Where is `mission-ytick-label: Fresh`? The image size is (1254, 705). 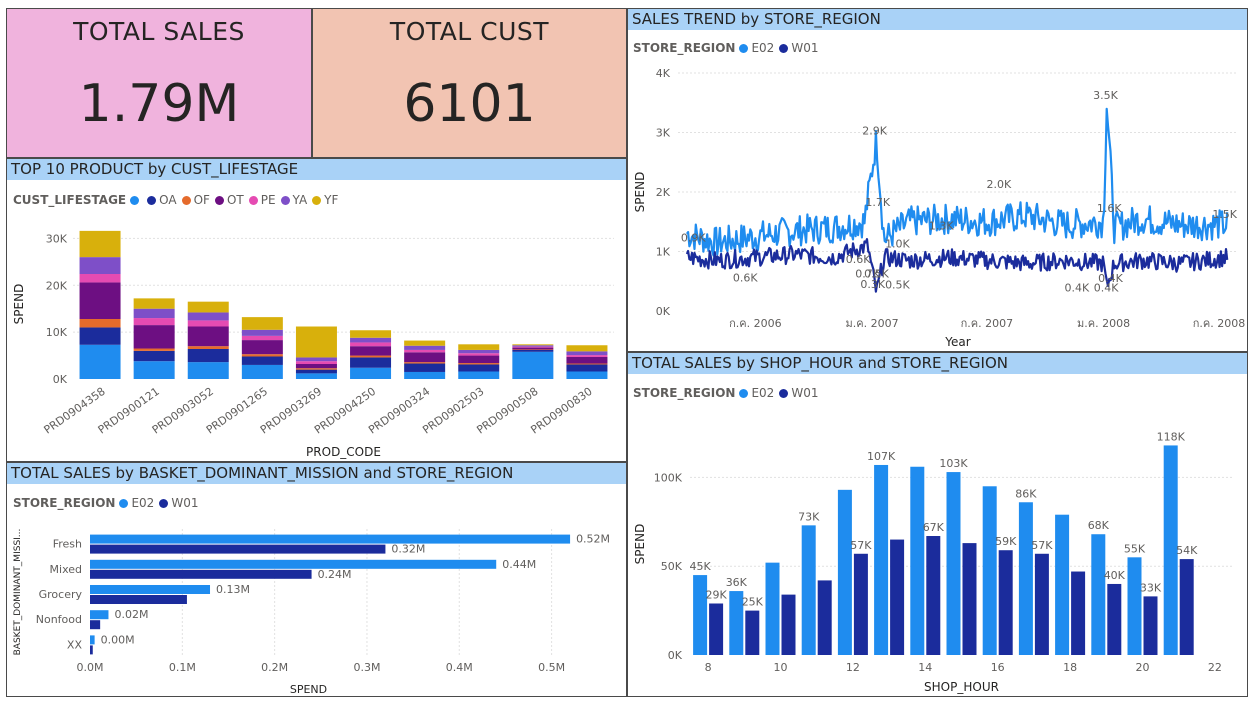 mission-ytick-label: Fresh is located at coordinates (67, 544).